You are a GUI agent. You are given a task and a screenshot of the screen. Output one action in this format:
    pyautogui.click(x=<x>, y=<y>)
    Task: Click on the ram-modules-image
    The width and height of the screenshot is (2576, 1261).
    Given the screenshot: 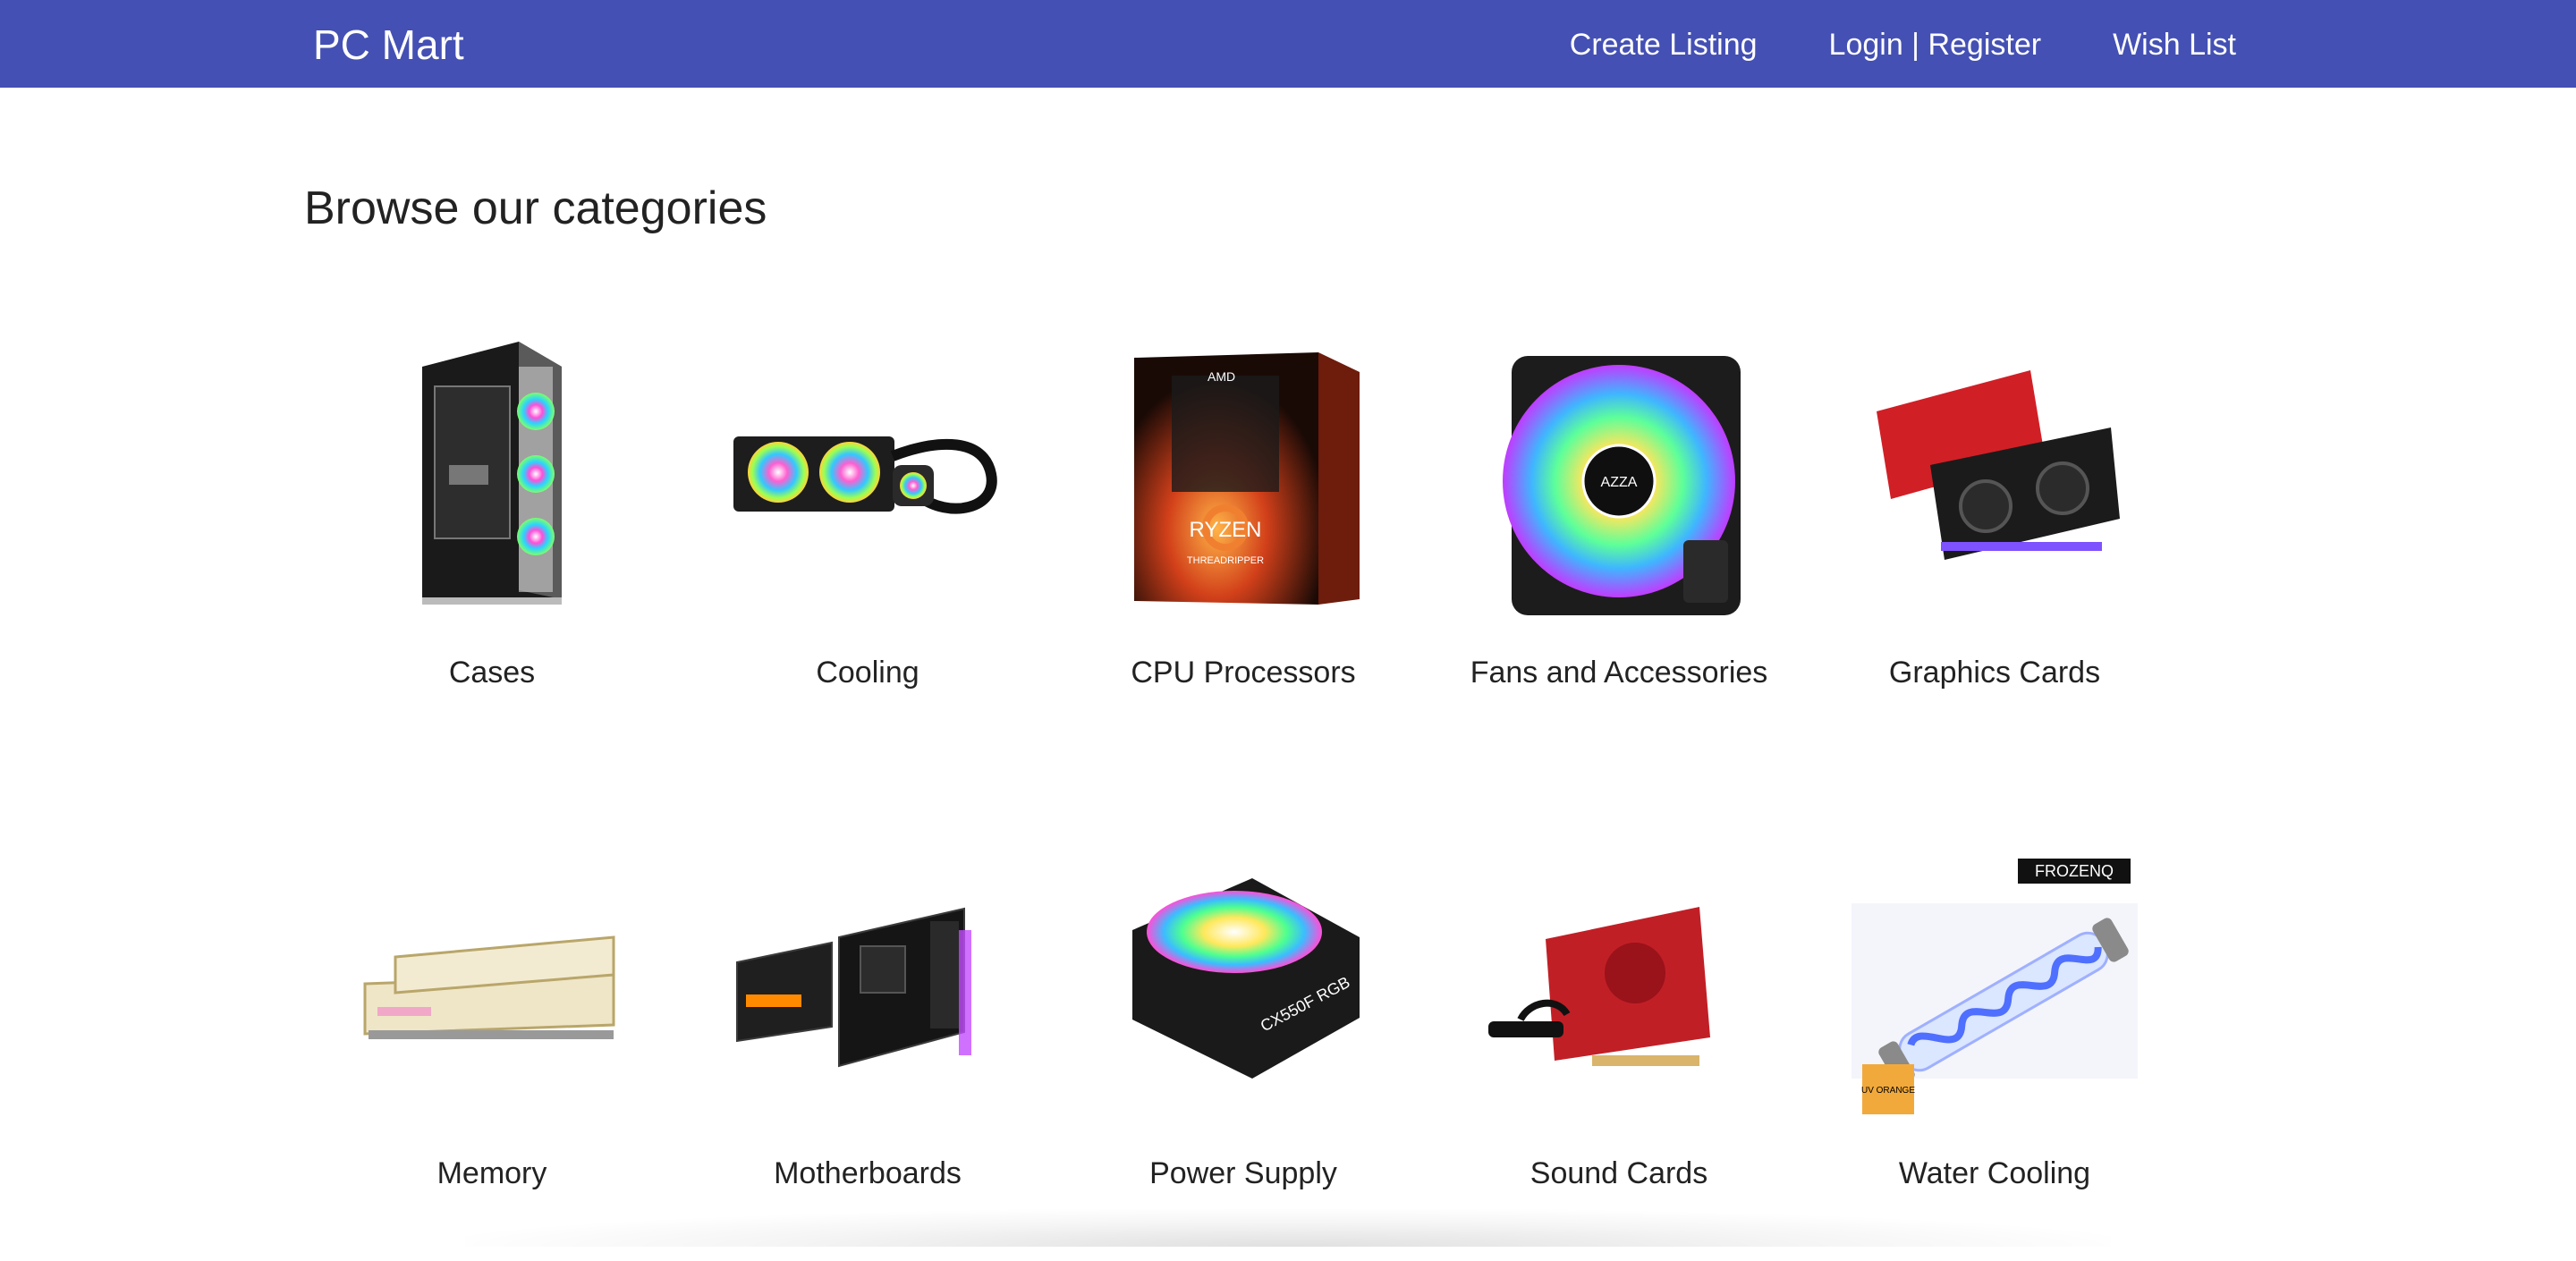 What is the action you would take?
    pyautogui.click(x=492, y=975)
    